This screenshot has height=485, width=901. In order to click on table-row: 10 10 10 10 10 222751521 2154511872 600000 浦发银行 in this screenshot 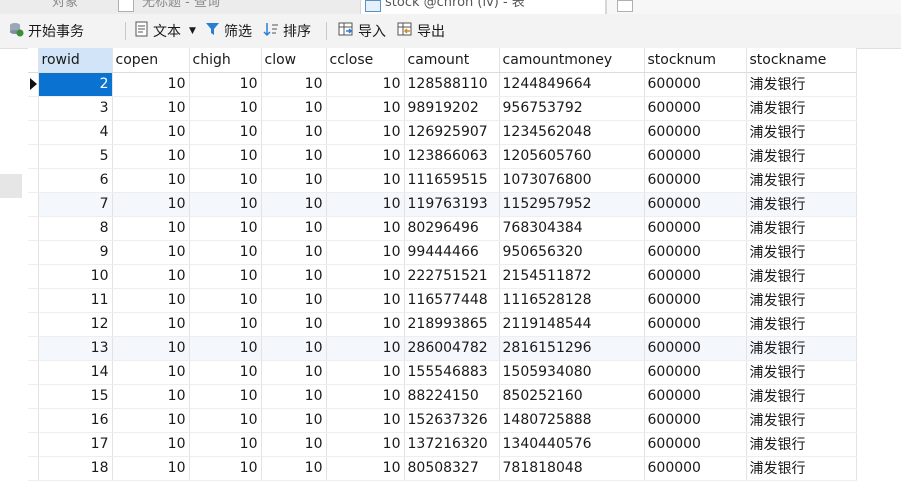, I will do `click(442, 276)`.